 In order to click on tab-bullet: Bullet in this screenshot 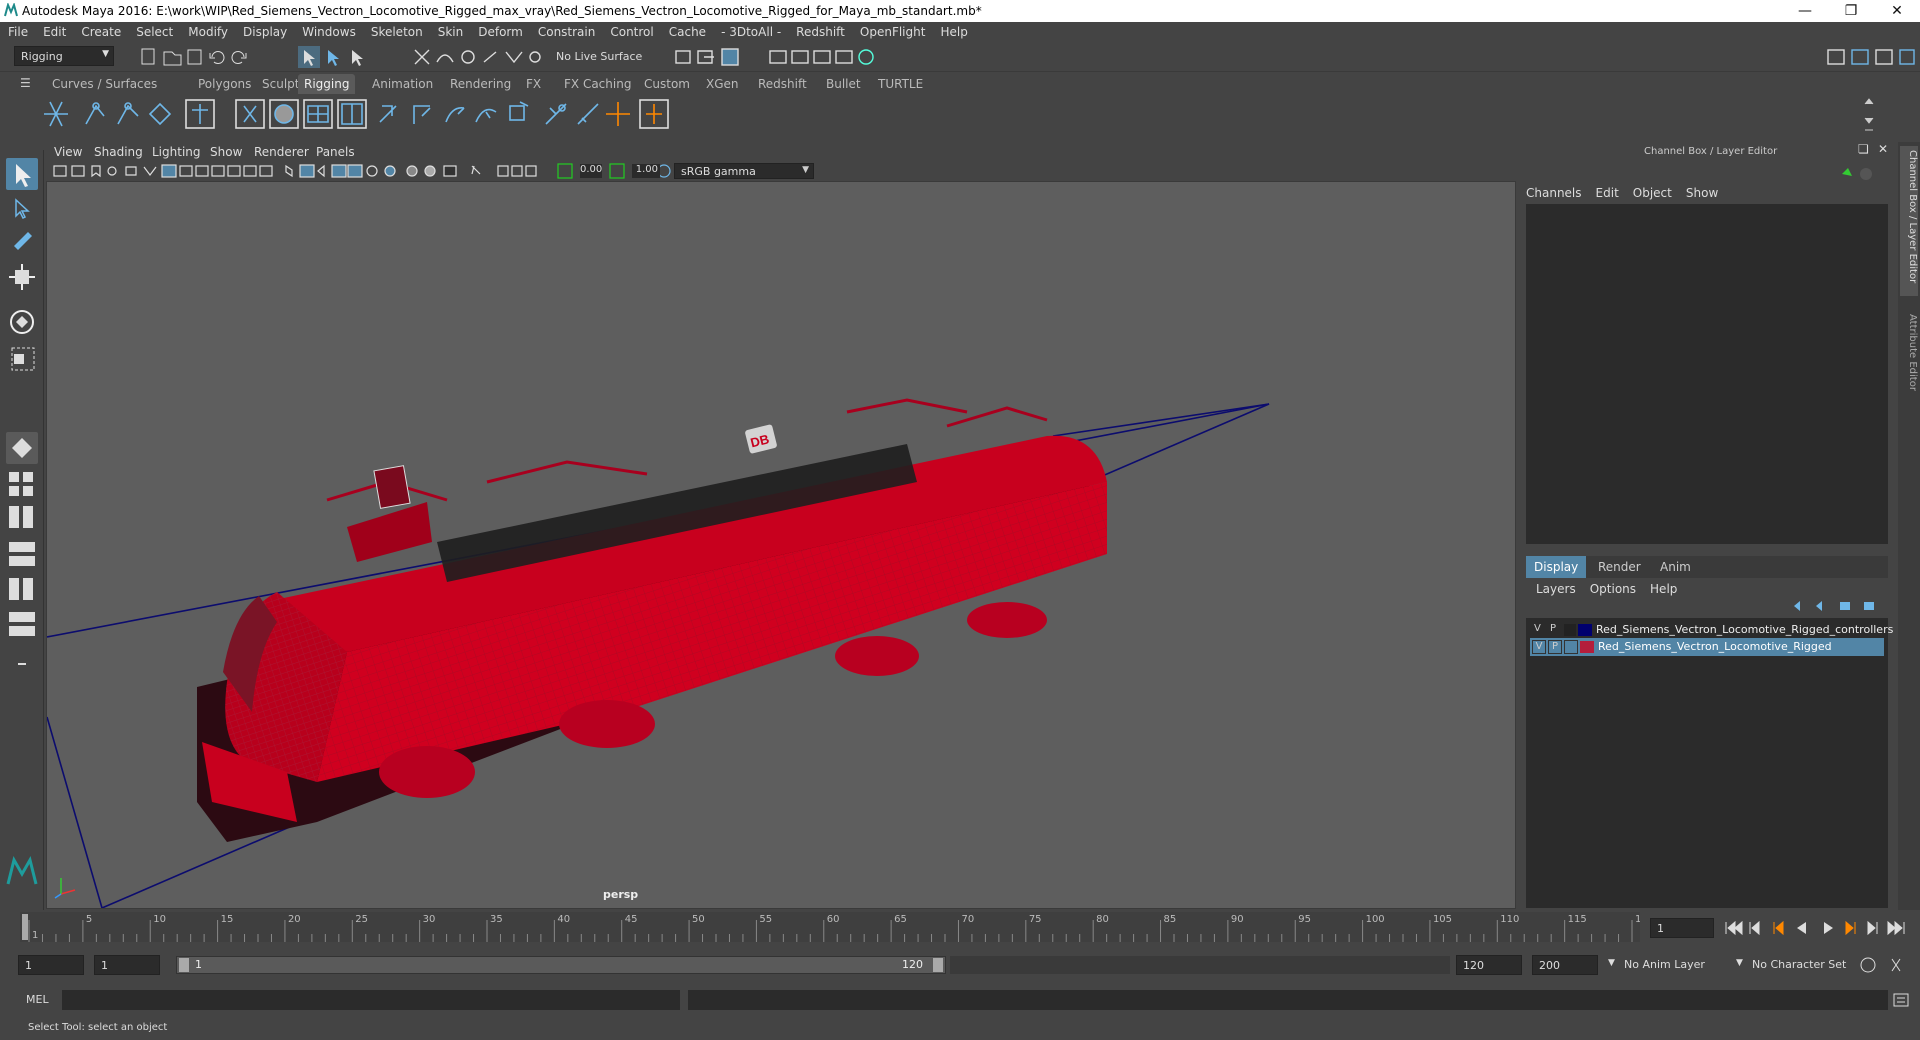, I will do `click(843, 84)`.